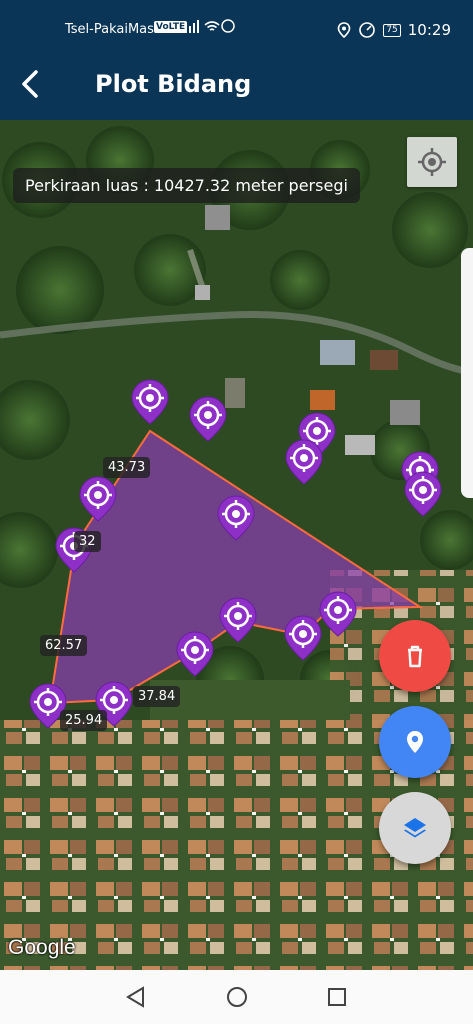 The height and width of the screenshot is (1024, 473). I want to click on distance-label: 62.57, so click(64, 645).